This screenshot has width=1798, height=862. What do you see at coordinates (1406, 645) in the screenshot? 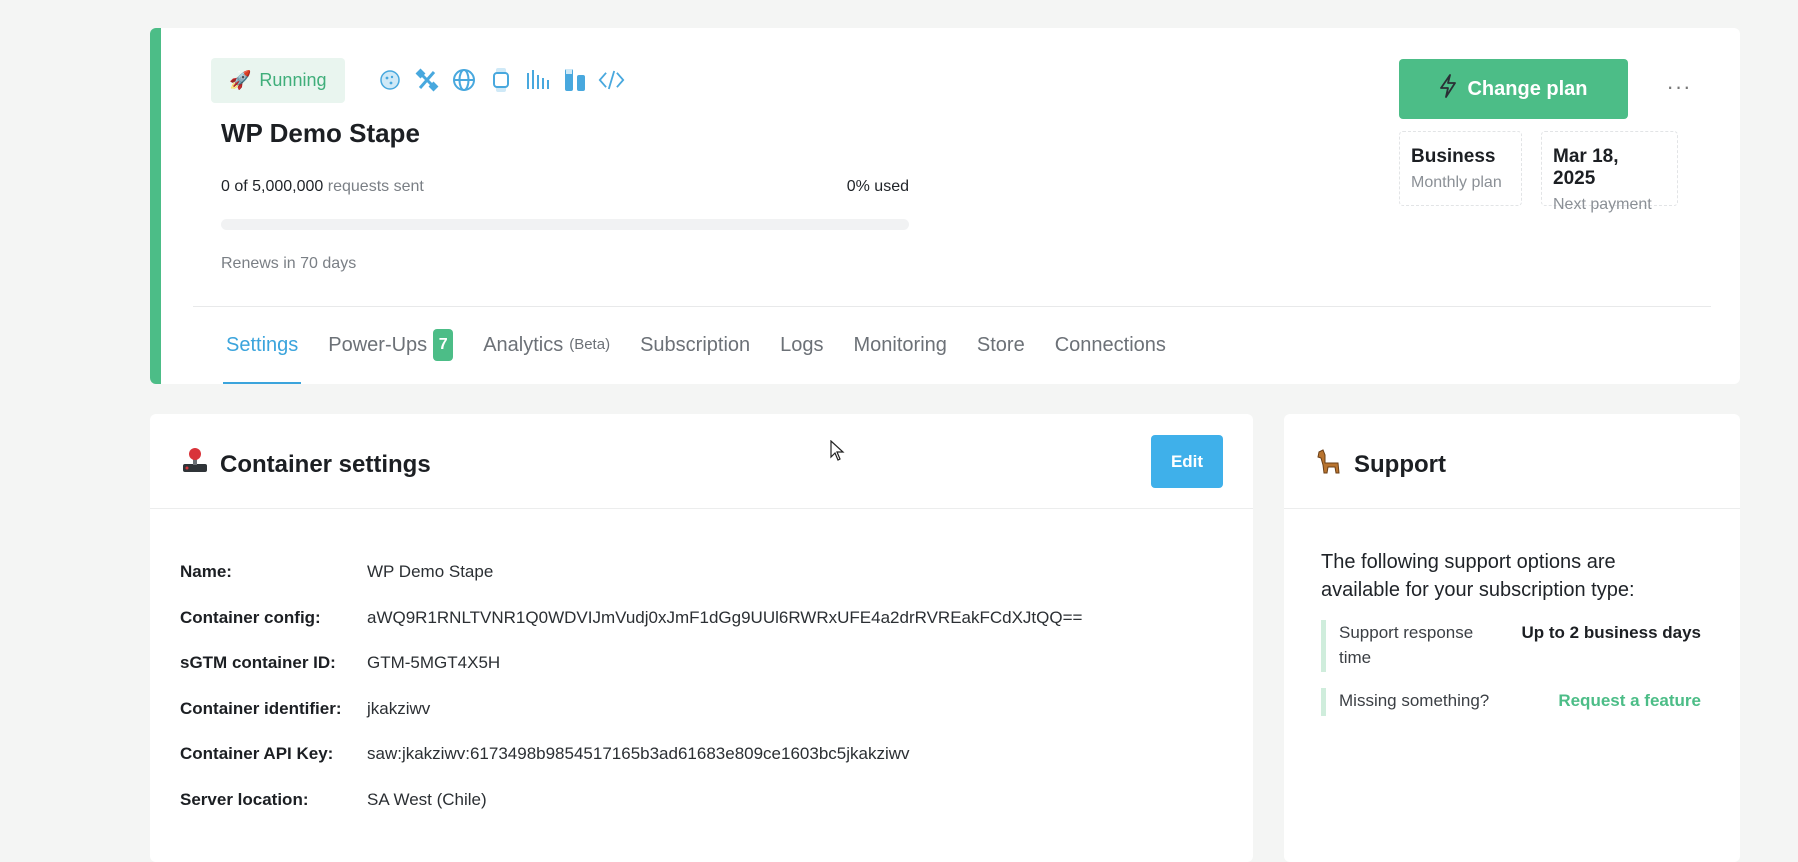
I see `support-response-label: Support response time` at bounding box center [1406, 645].